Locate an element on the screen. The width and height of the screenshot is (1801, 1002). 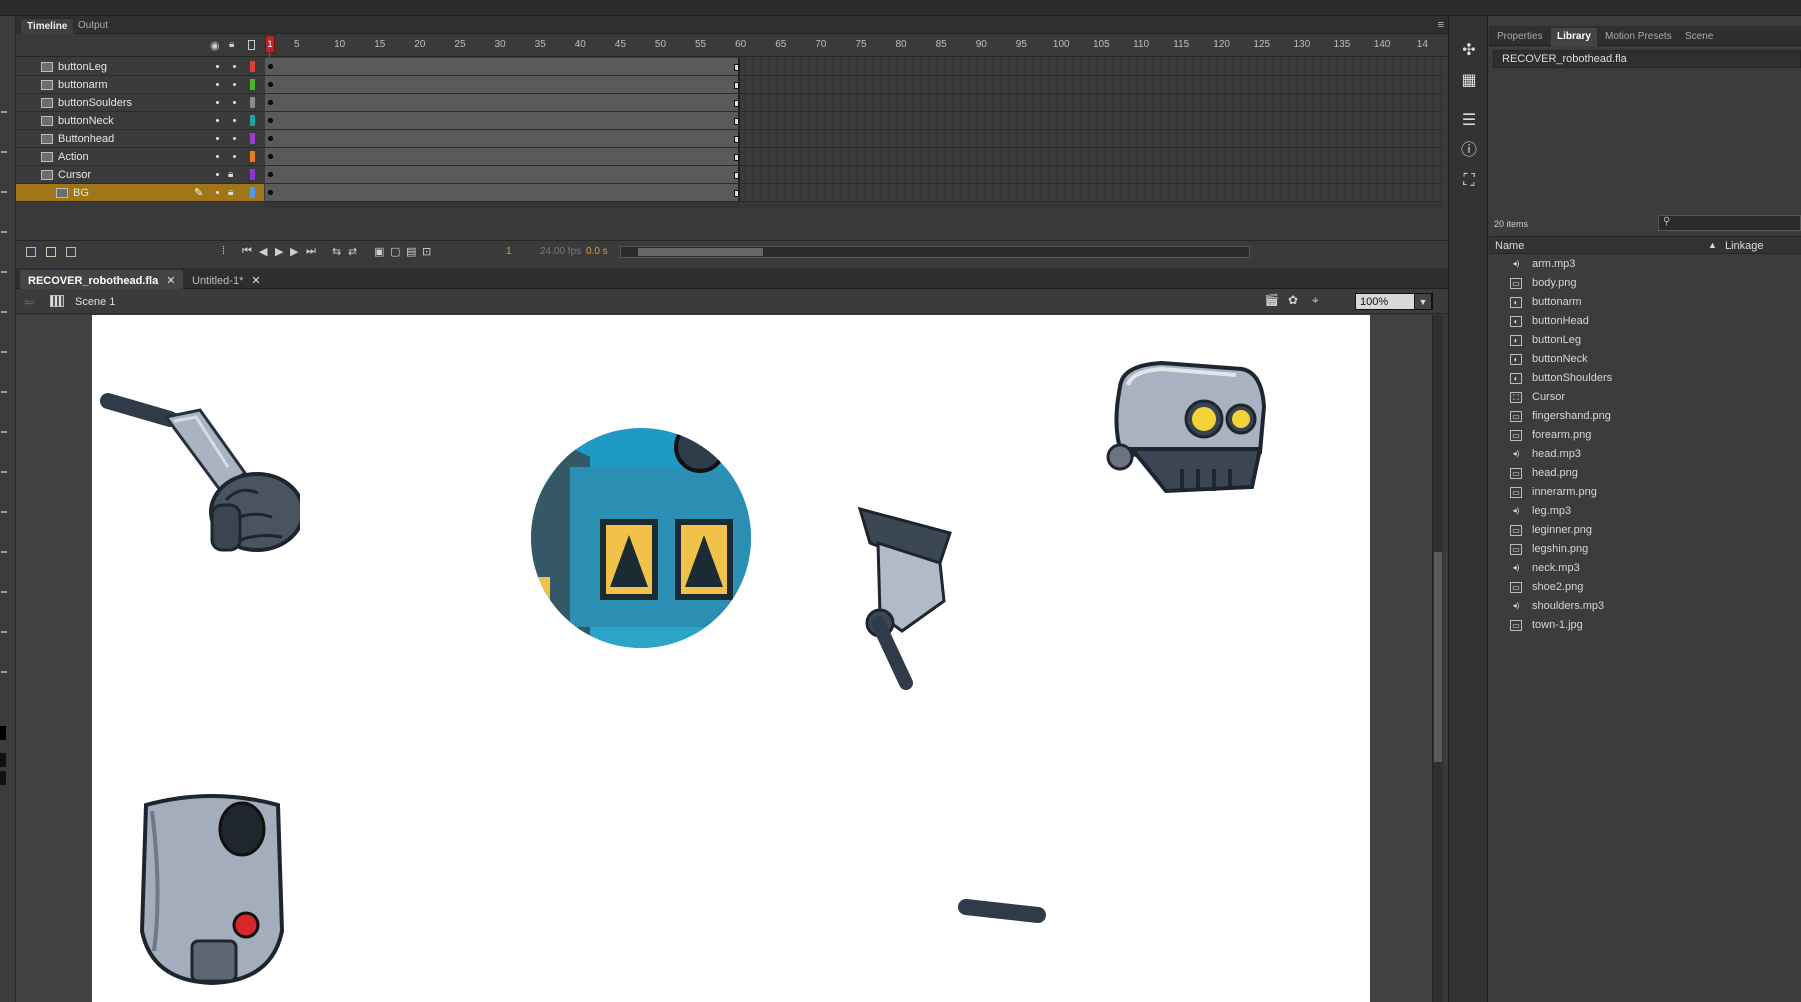
tab-timeline: Timeline is located at coordinates (47, 26).